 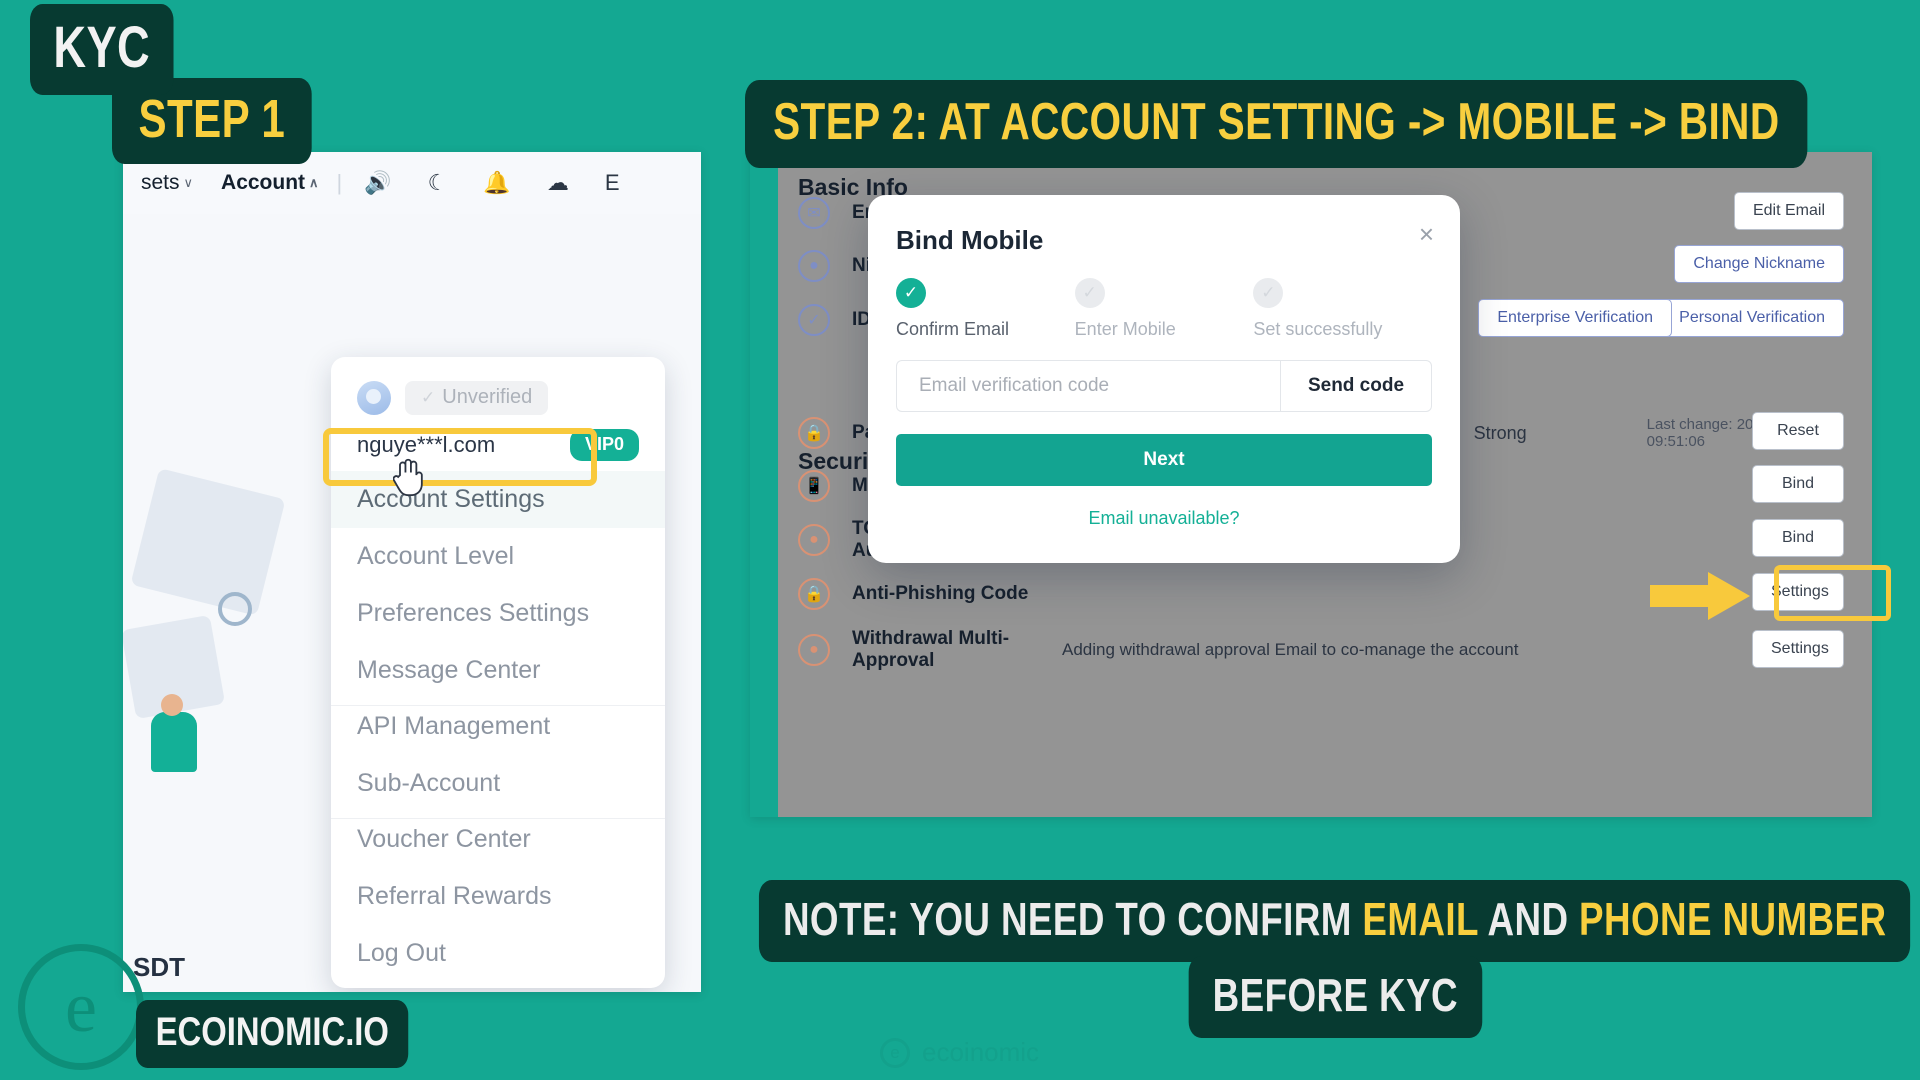 I want to click on vip-level-badge: VIP0, so click(x=604, y=445).